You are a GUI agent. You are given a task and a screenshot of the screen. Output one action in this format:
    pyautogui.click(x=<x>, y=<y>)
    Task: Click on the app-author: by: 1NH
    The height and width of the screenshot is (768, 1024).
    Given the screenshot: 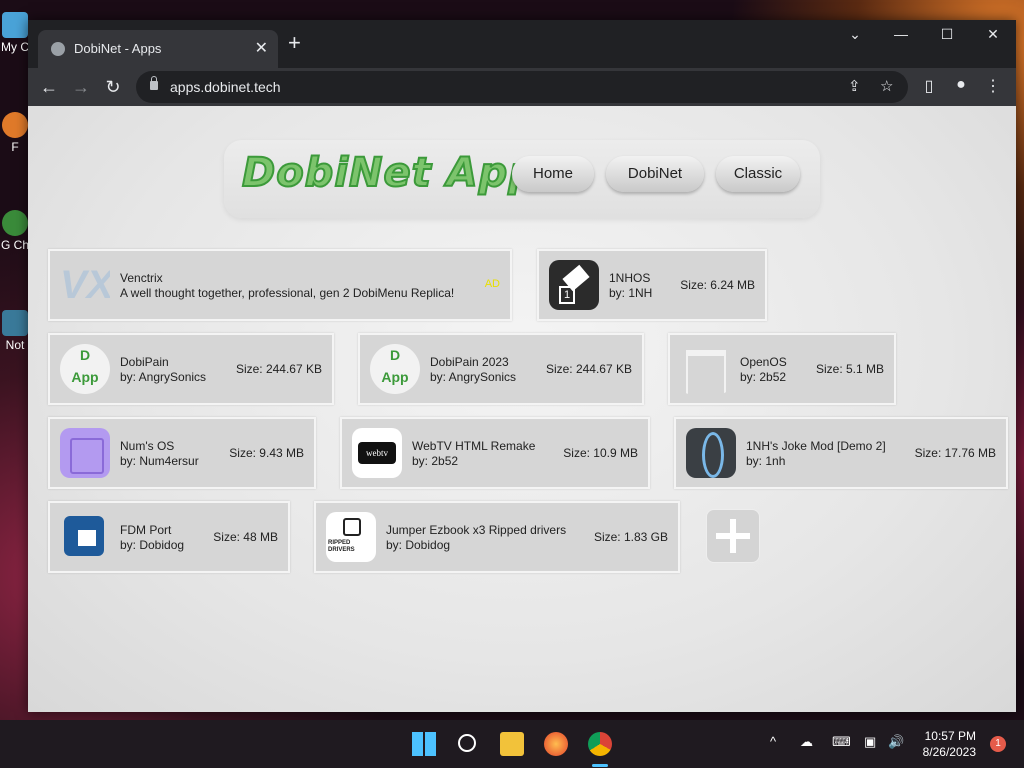 What is the action you would take?
    pyautogui.click(x=631, y=293)
    